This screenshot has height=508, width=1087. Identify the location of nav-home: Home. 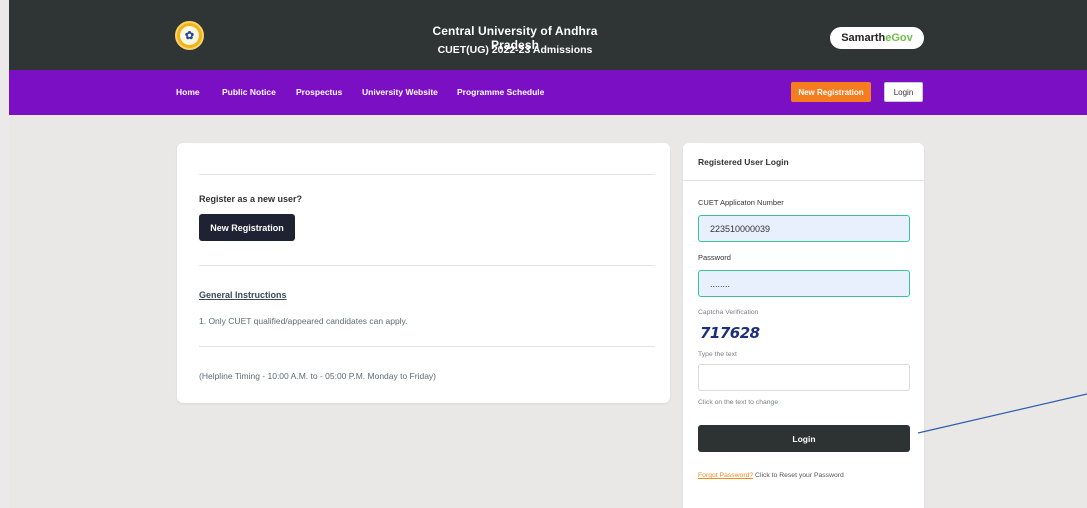
(188, 92).